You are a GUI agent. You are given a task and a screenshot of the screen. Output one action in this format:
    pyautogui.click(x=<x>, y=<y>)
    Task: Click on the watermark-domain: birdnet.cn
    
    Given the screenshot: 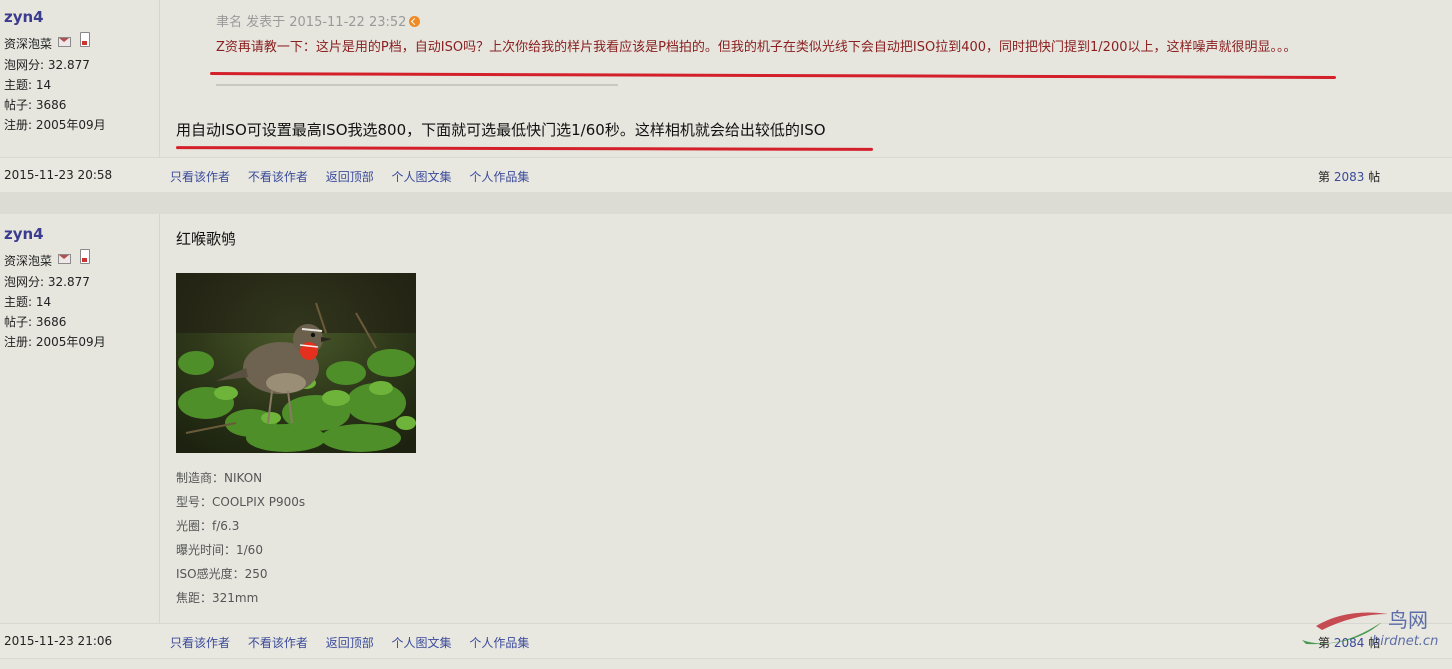 What is the action you would take?
    pyautogui.click(x=1405, y=641)
    